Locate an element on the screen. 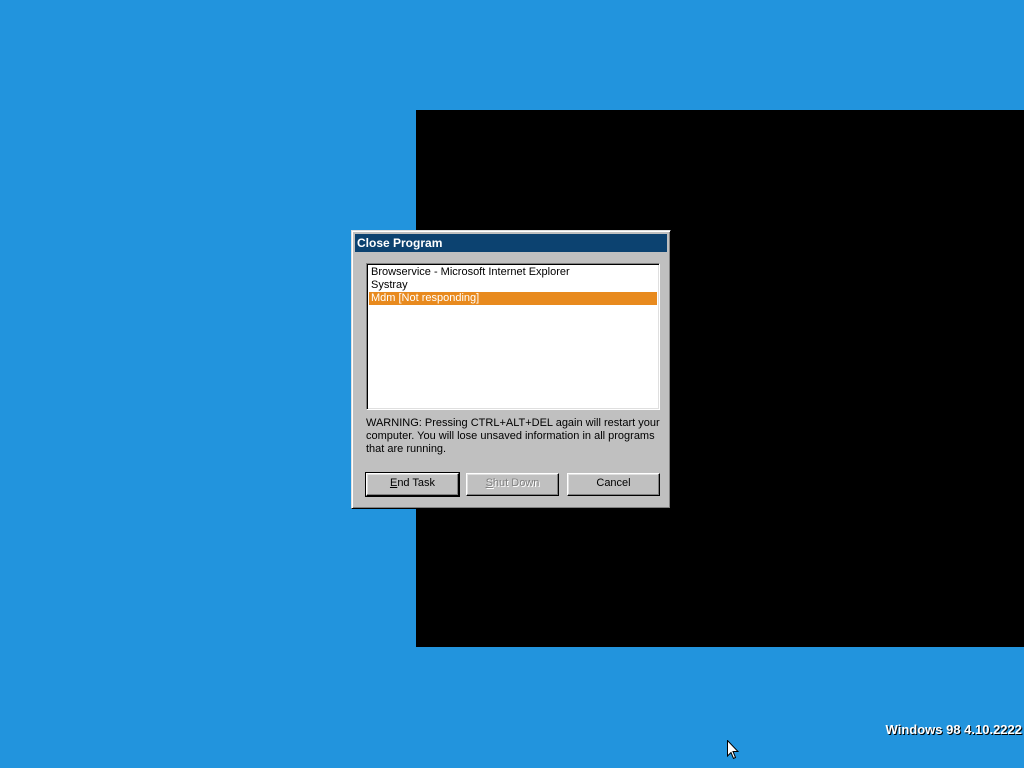 The height and width of the screenshot is (768, 1024). cancel-button: Cancel is located at coordinates (613, 484).